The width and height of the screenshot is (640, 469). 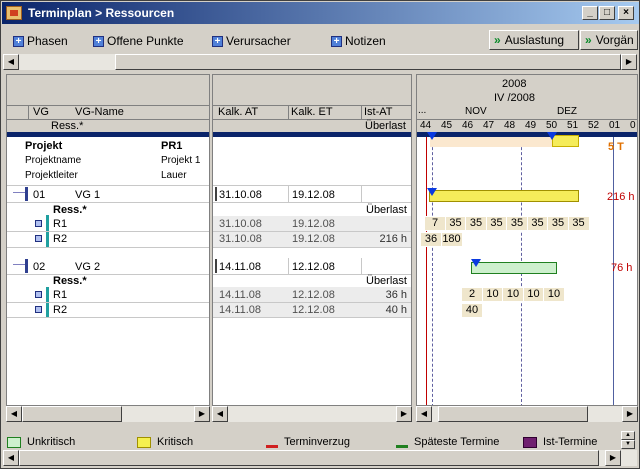 I want to click on toolbar-scrollbar: ◀ ▶, so click(x=320, y=62).